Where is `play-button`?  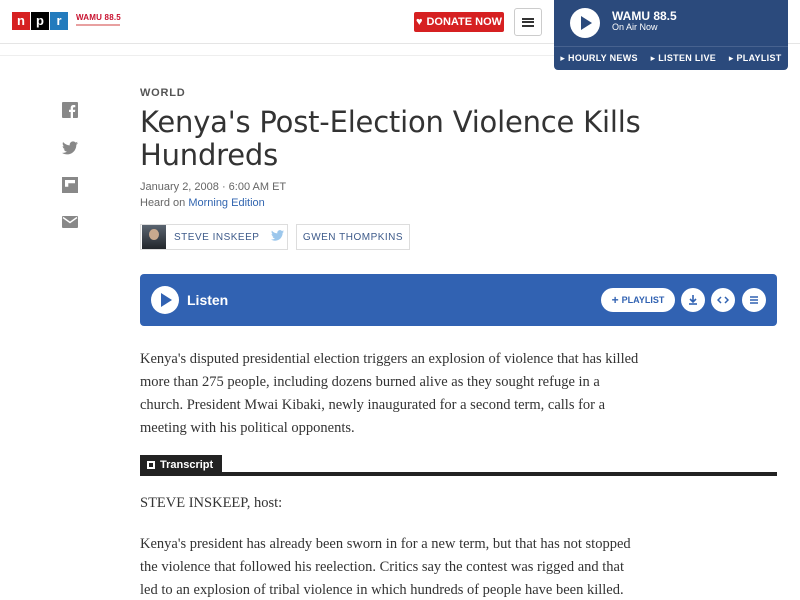
play-button is located at coordinates (165, 300).